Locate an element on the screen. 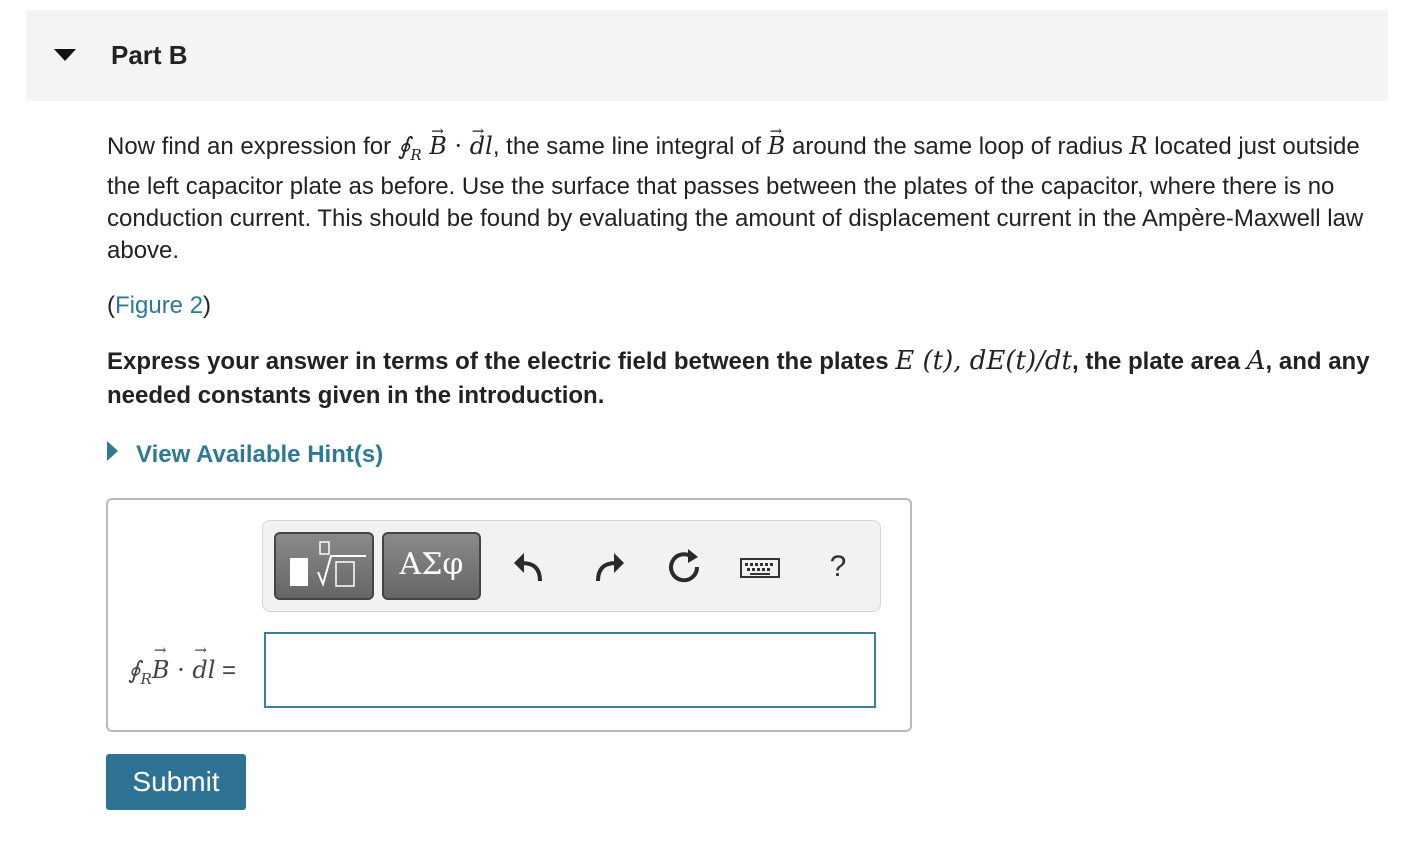 The width and height of the screenshot is (1416, 854). integral-expression: ∮R B · dl is located at coordinates (445, 139).